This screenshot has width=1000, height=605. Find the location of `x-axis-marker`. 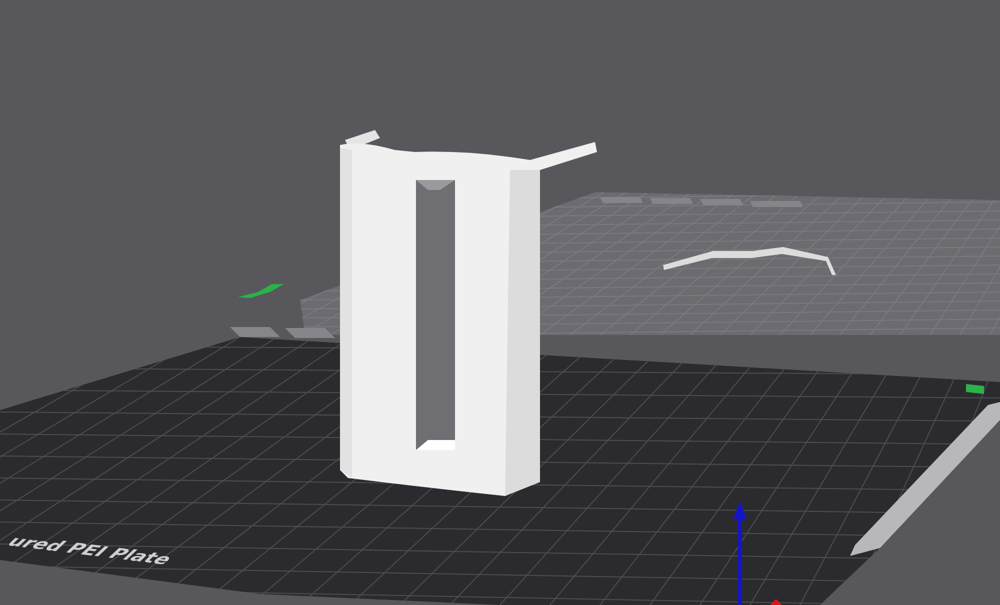

x-axis-marker is located at coordinates (776, 602).